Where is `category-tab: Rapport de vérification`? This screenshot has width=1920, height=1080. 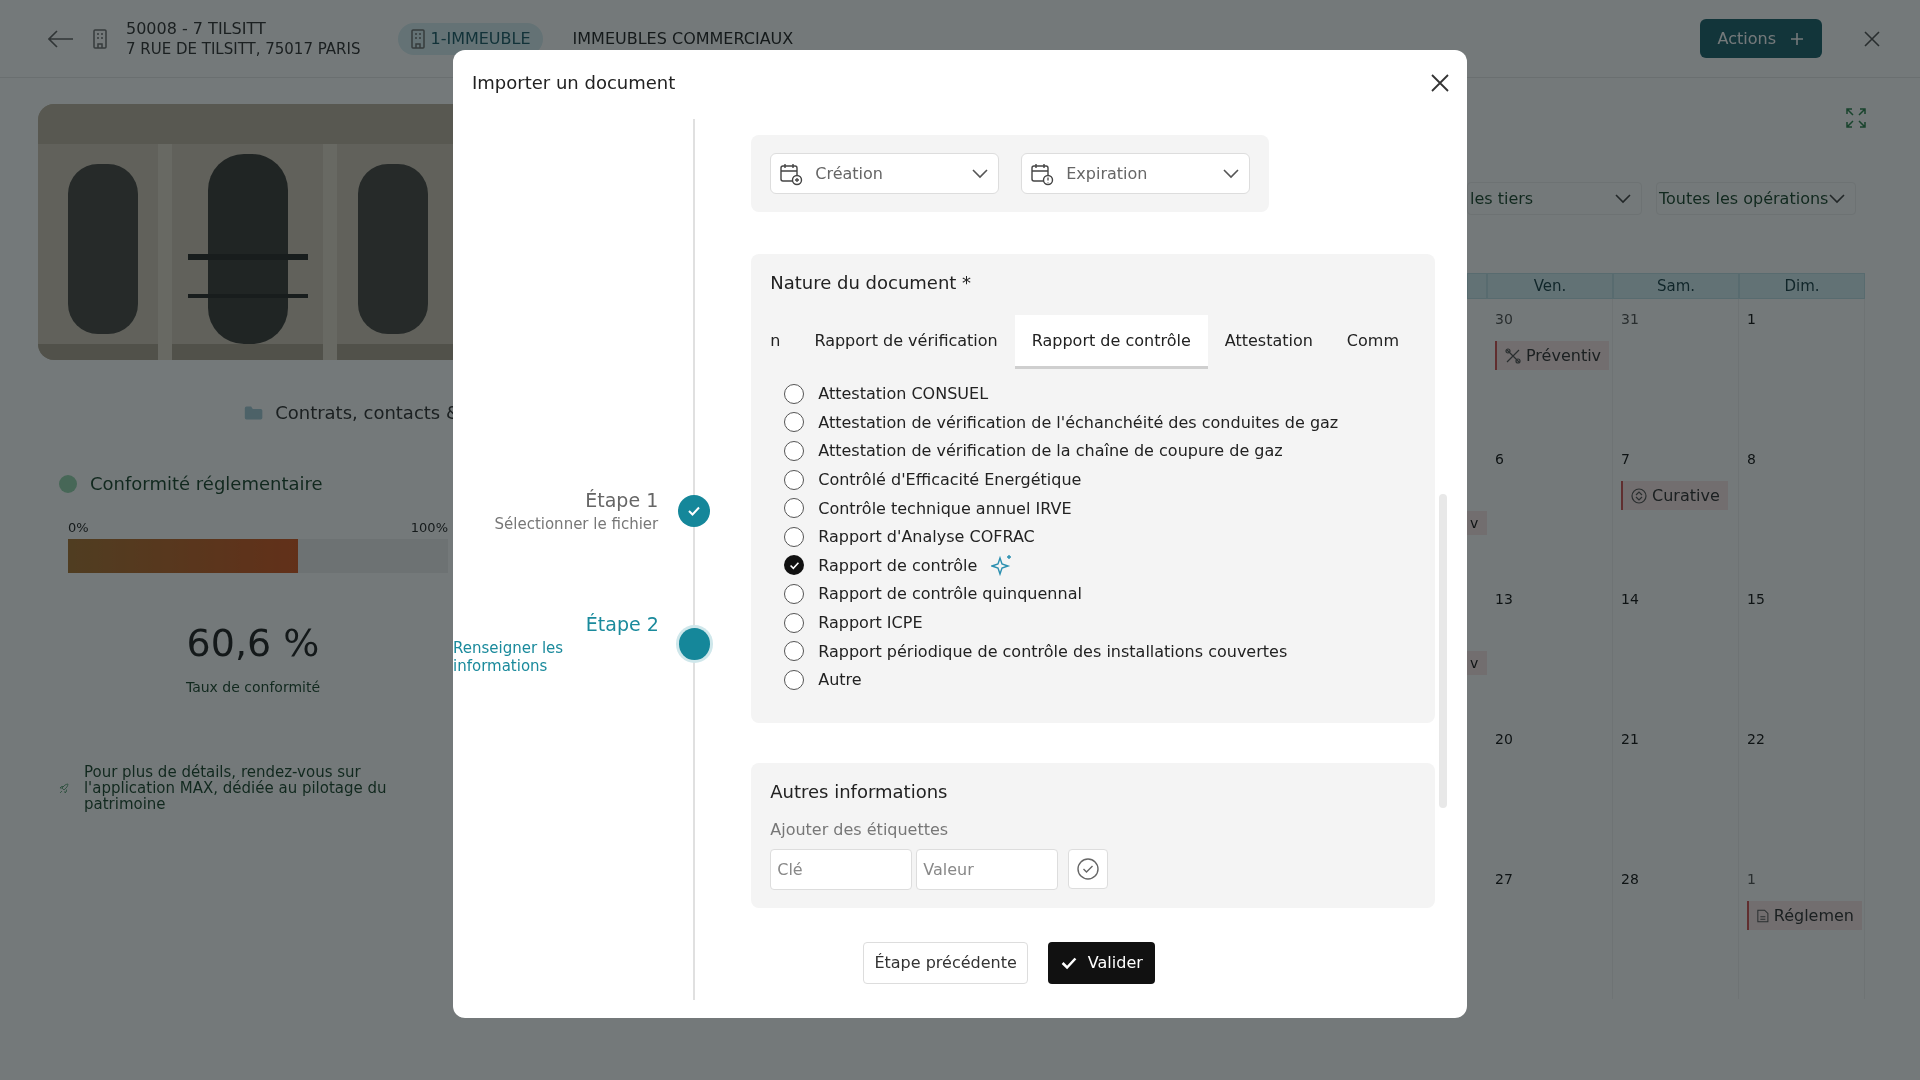 category-tab: Rapport de vérification is located at coordinates (906, 342).